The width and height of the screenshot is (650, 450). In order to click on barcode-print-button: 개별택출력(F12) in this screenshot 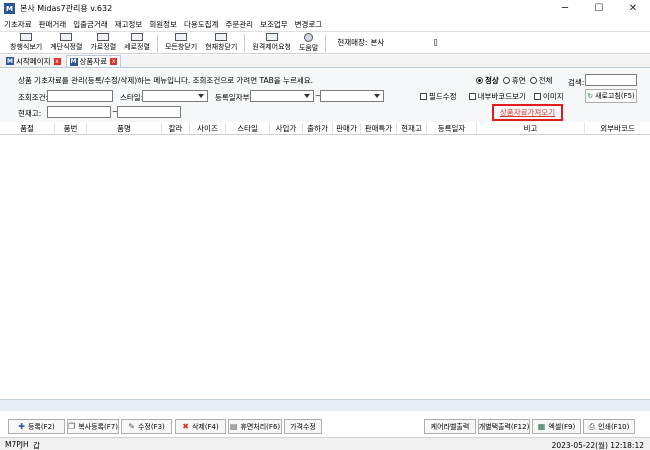, I will do `click(504, 426)`.